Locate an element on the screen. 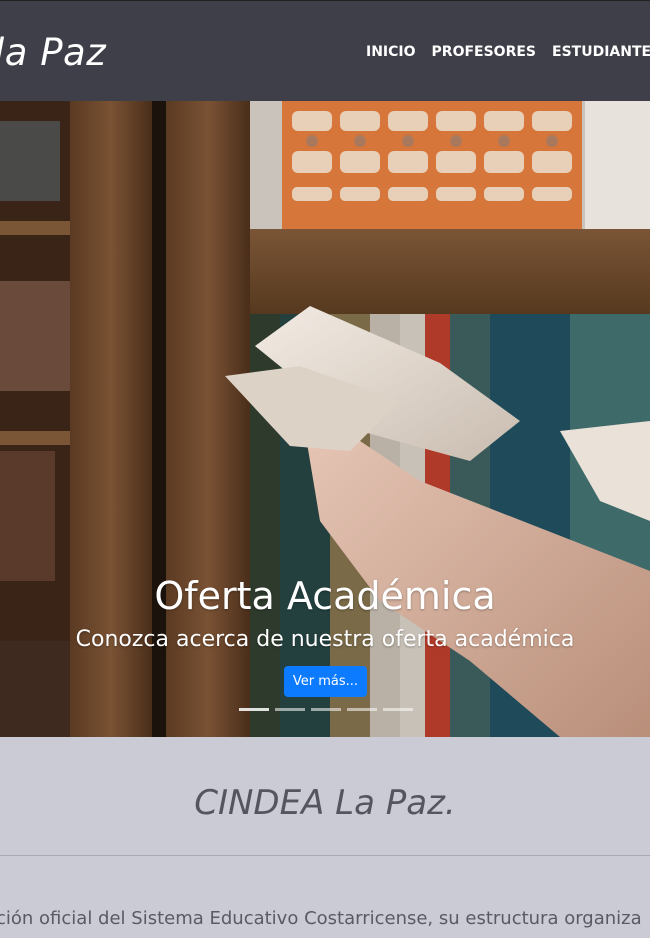 Image resolution: width=650 pixels, height=938 pixels. nav-links: INICIO PROFESORES ESTUDIANTES is located at coordinates (508, 52).